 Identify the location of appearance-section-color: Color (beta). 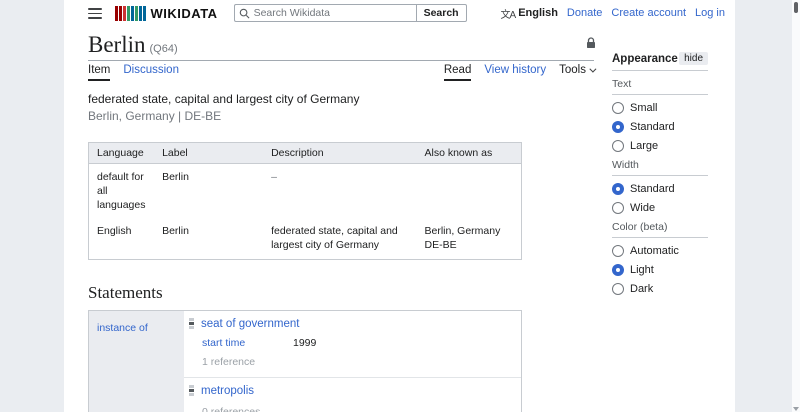
(660, 229).